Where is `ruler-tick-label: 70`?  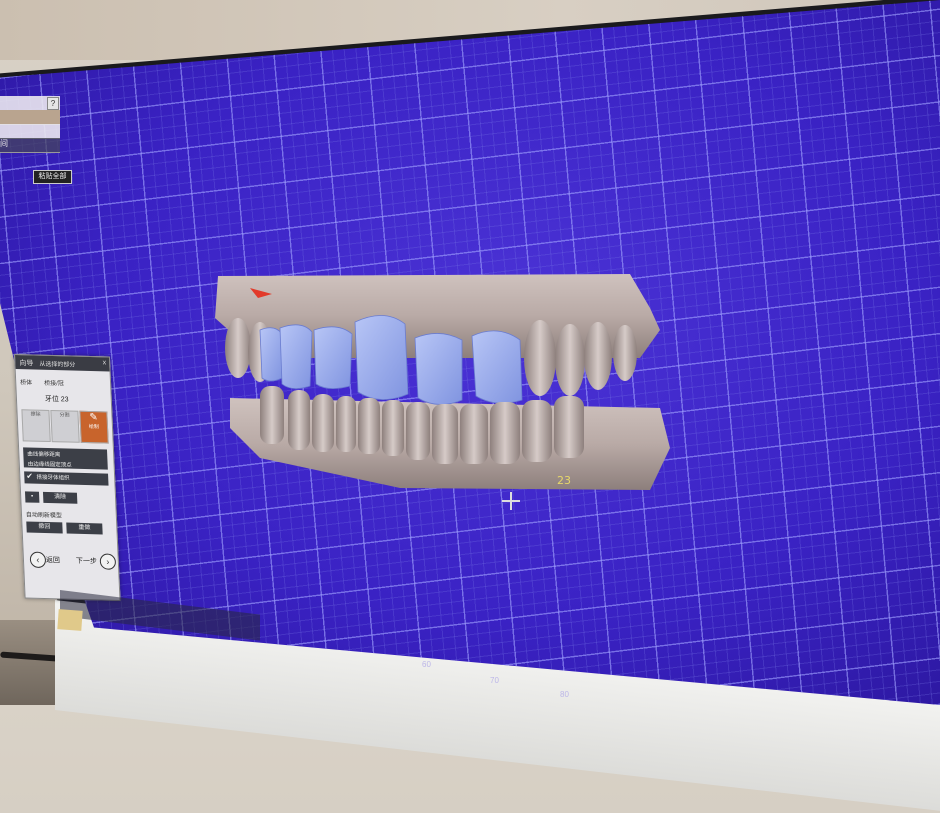
ruler-tick-label: 70 is located at coordinates (494, 680).